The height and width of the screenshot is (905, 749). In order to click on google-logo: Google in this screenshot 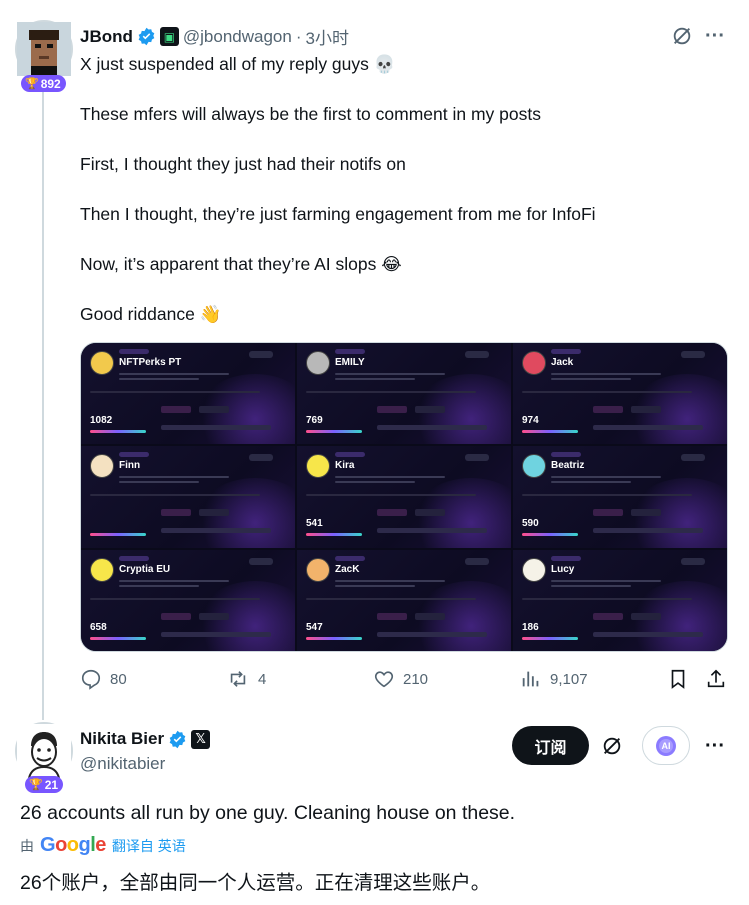, I will do `click(73, 845)`.